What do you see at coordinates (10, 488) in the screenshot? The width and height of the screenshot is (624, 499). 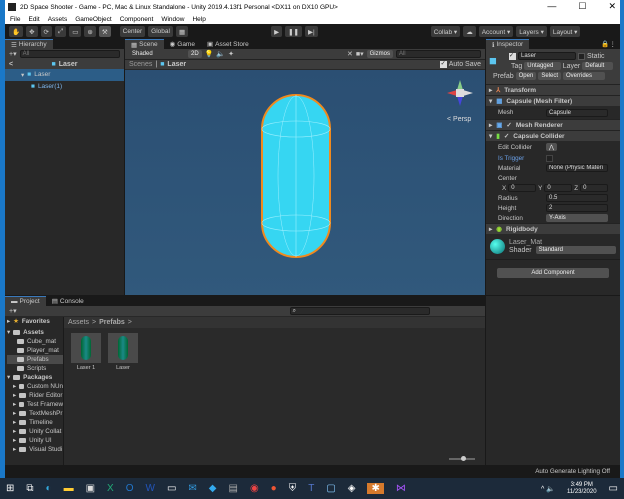 I see `start-icon: ⊞` at bounding box center [10, 488].